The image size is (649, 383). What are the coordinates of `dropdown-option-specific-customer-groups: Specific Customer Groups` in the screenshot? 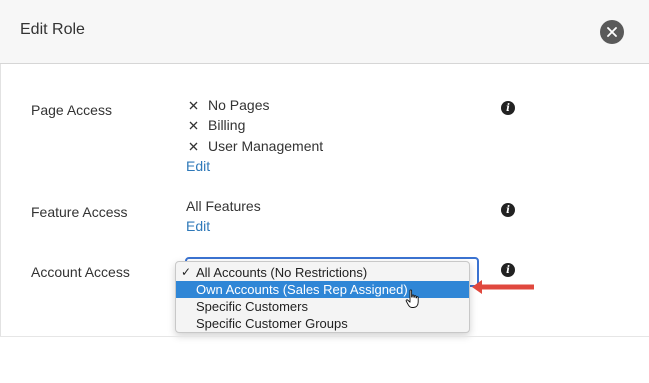 It's located at (322, 323).